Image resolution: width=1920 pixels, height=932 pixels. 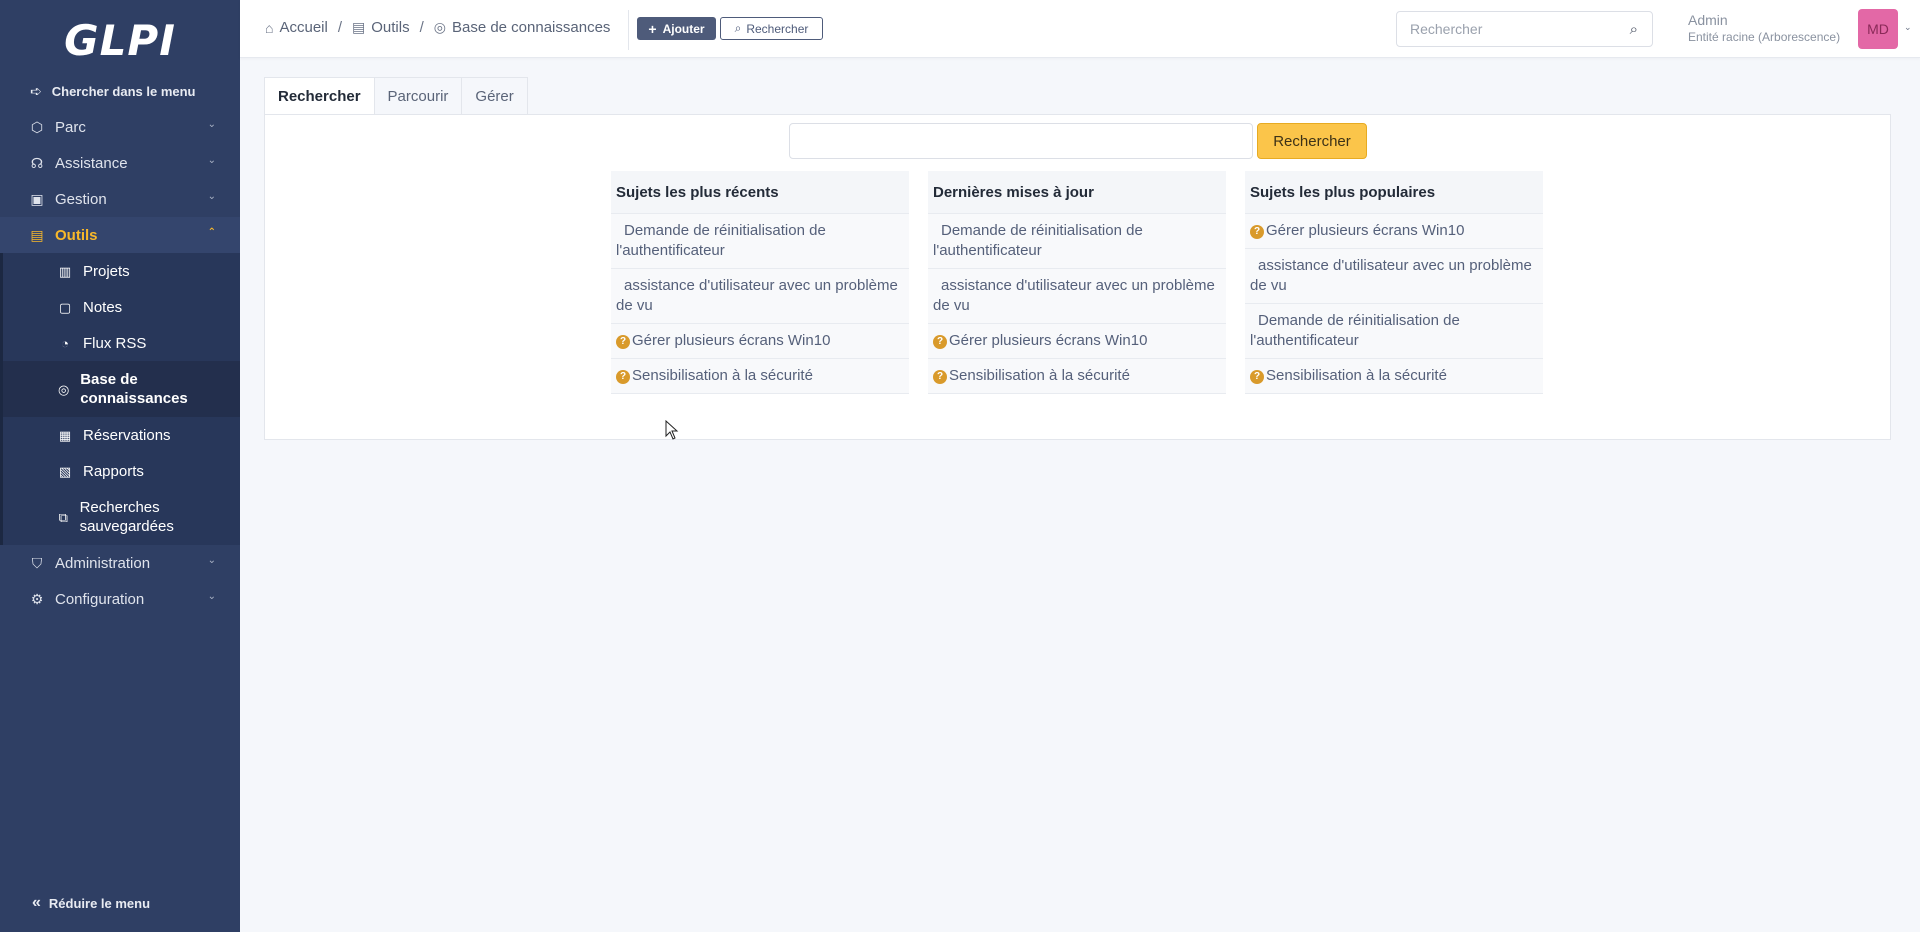 I want to click on sub-item-flux-rss: ◔ Flux RSS, so click(x=121, y=343).